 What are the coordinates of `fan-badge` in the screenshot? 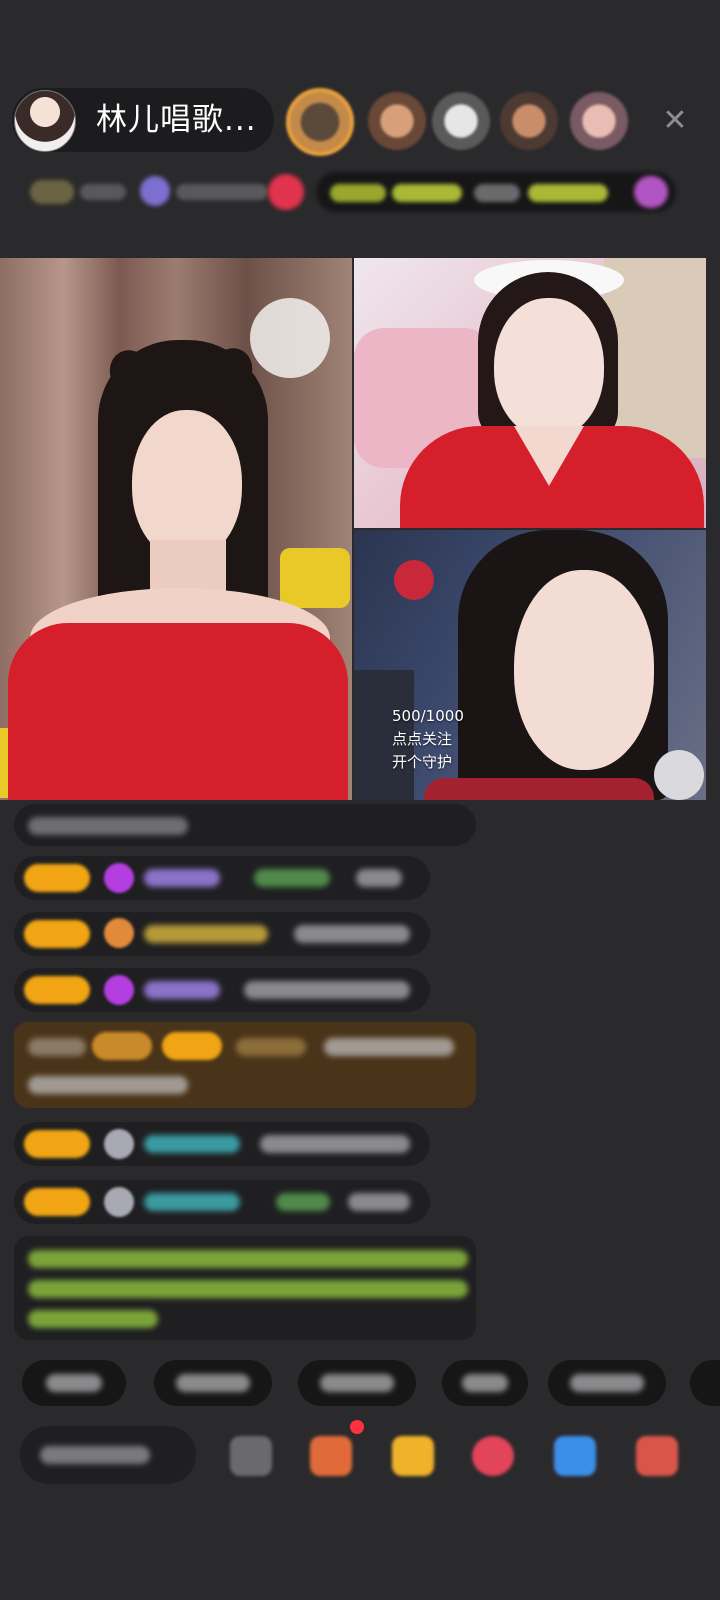 It's located at (122, 1046).